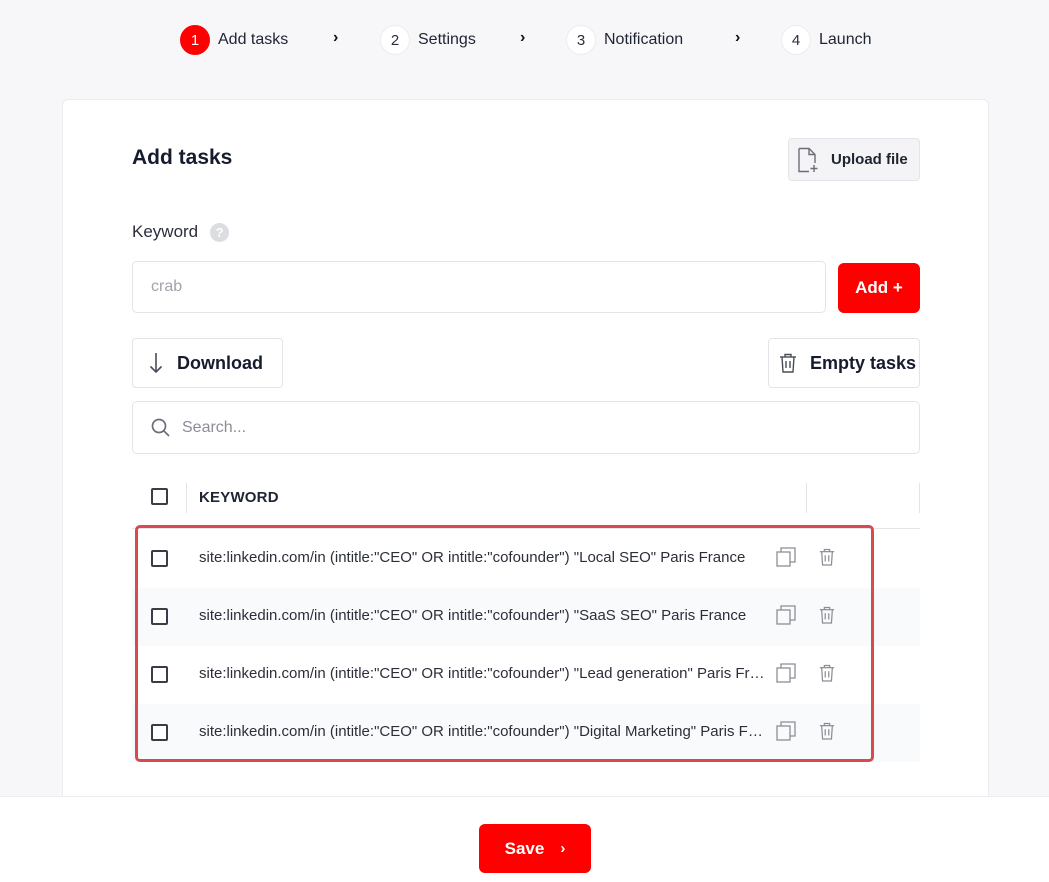 The height and width of the screenshot is (882, 1049). I want to click on file-add-icon, so click(808, 160).